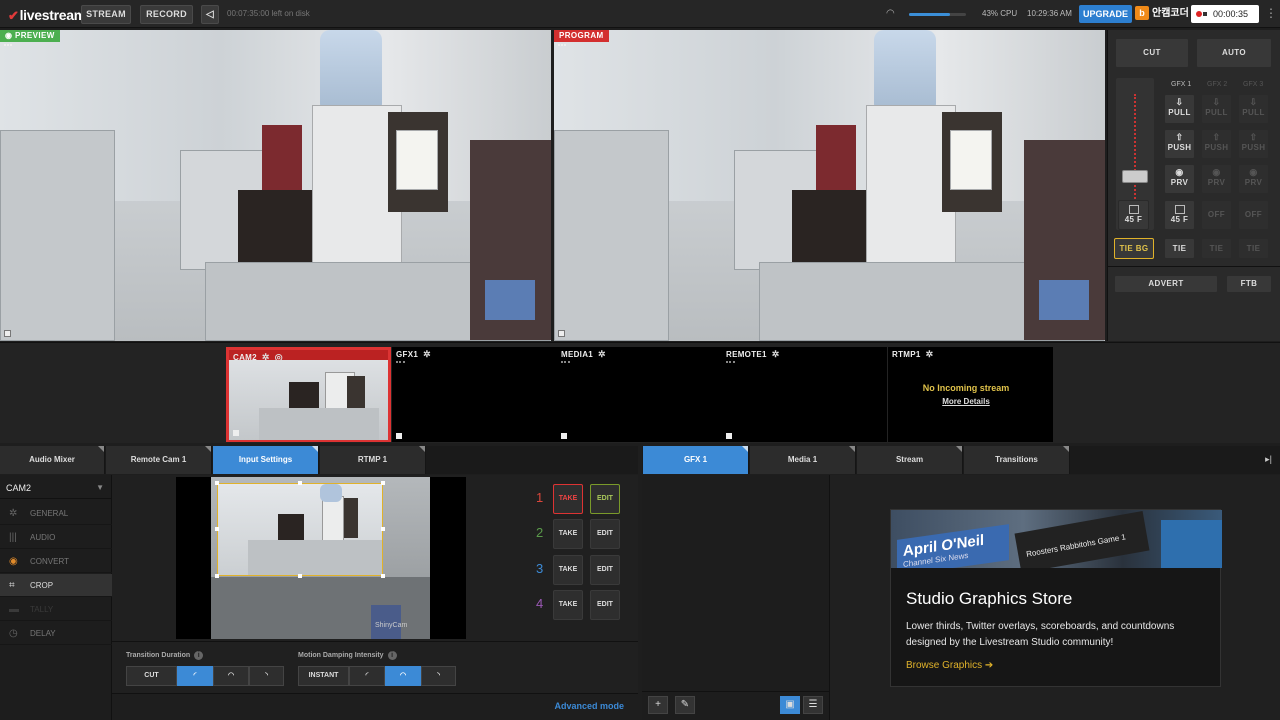 The width and height of the screenshot is (1280, 720). I want to click on more-icon: ⋮, so click(1271, 13).